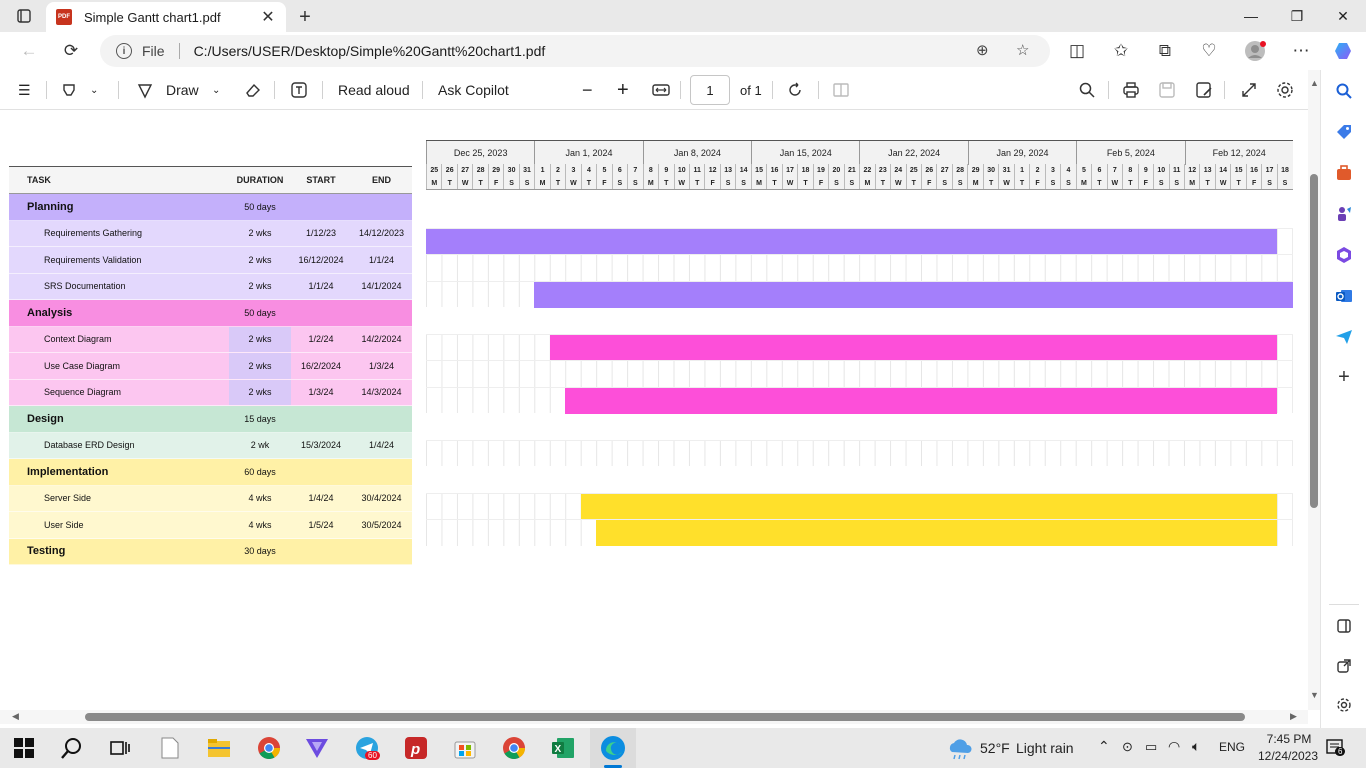 This screenshot has height=768, width=1366. Describe the element at coordinates (1284, 170) in the screenshot. I see `gantt-day-label: 18` at that location.